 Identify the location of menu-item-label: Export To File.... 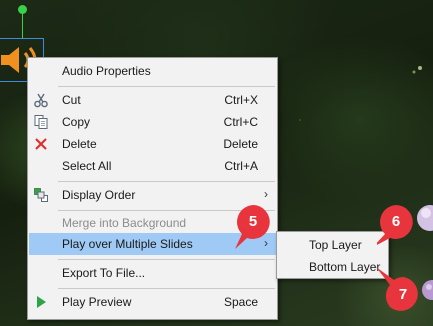
(104, 273).